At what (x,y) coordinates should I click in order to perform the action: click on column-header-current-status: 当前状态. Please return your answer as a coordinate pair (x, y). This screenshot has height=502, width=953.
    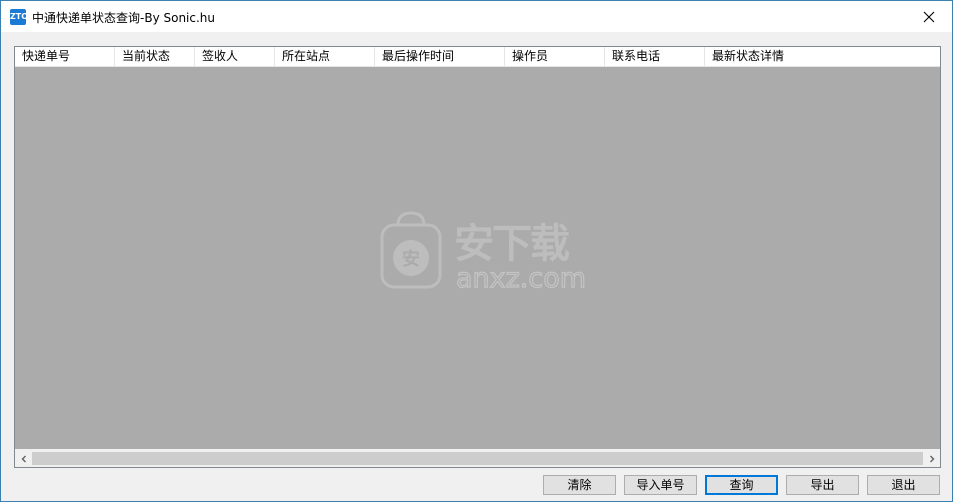
    Looking at the image, I should click on (155, 56).